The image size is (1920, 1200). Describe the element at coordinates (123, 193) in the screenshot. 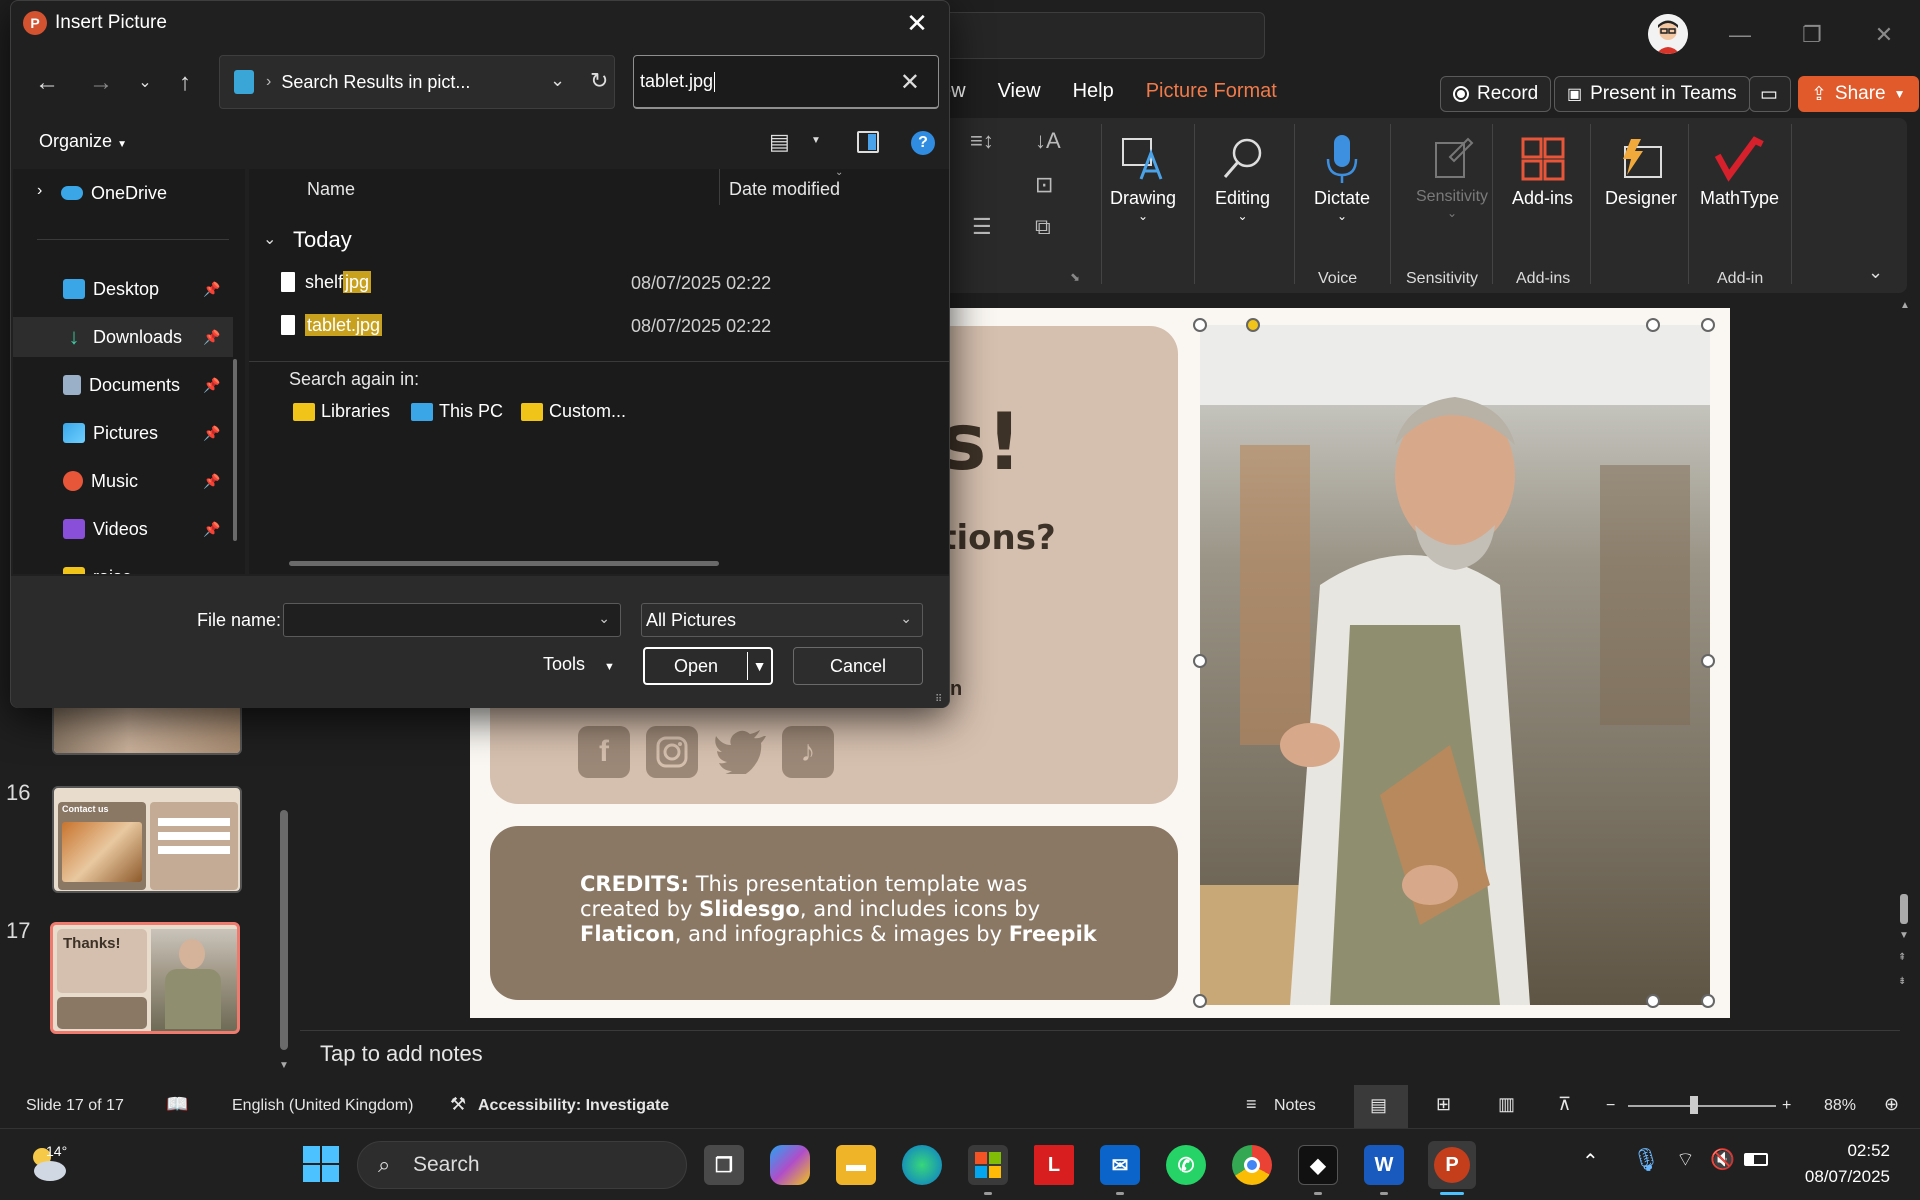

I see `nav-item-onedrive: › OneDrive` at that location.